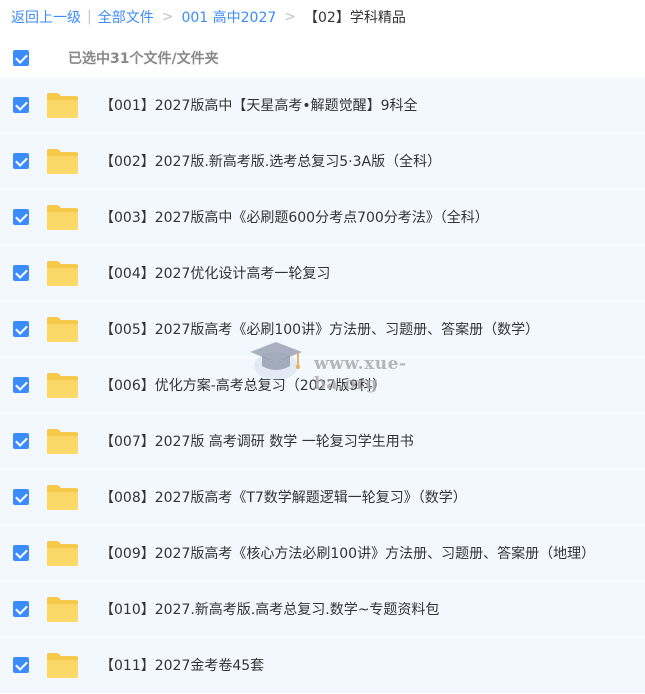 The height and width of the screenshot is (694, 645). Describe the element at coordinates (21, 58) in the screenshot. I see `select-all-checkbox` at that location.